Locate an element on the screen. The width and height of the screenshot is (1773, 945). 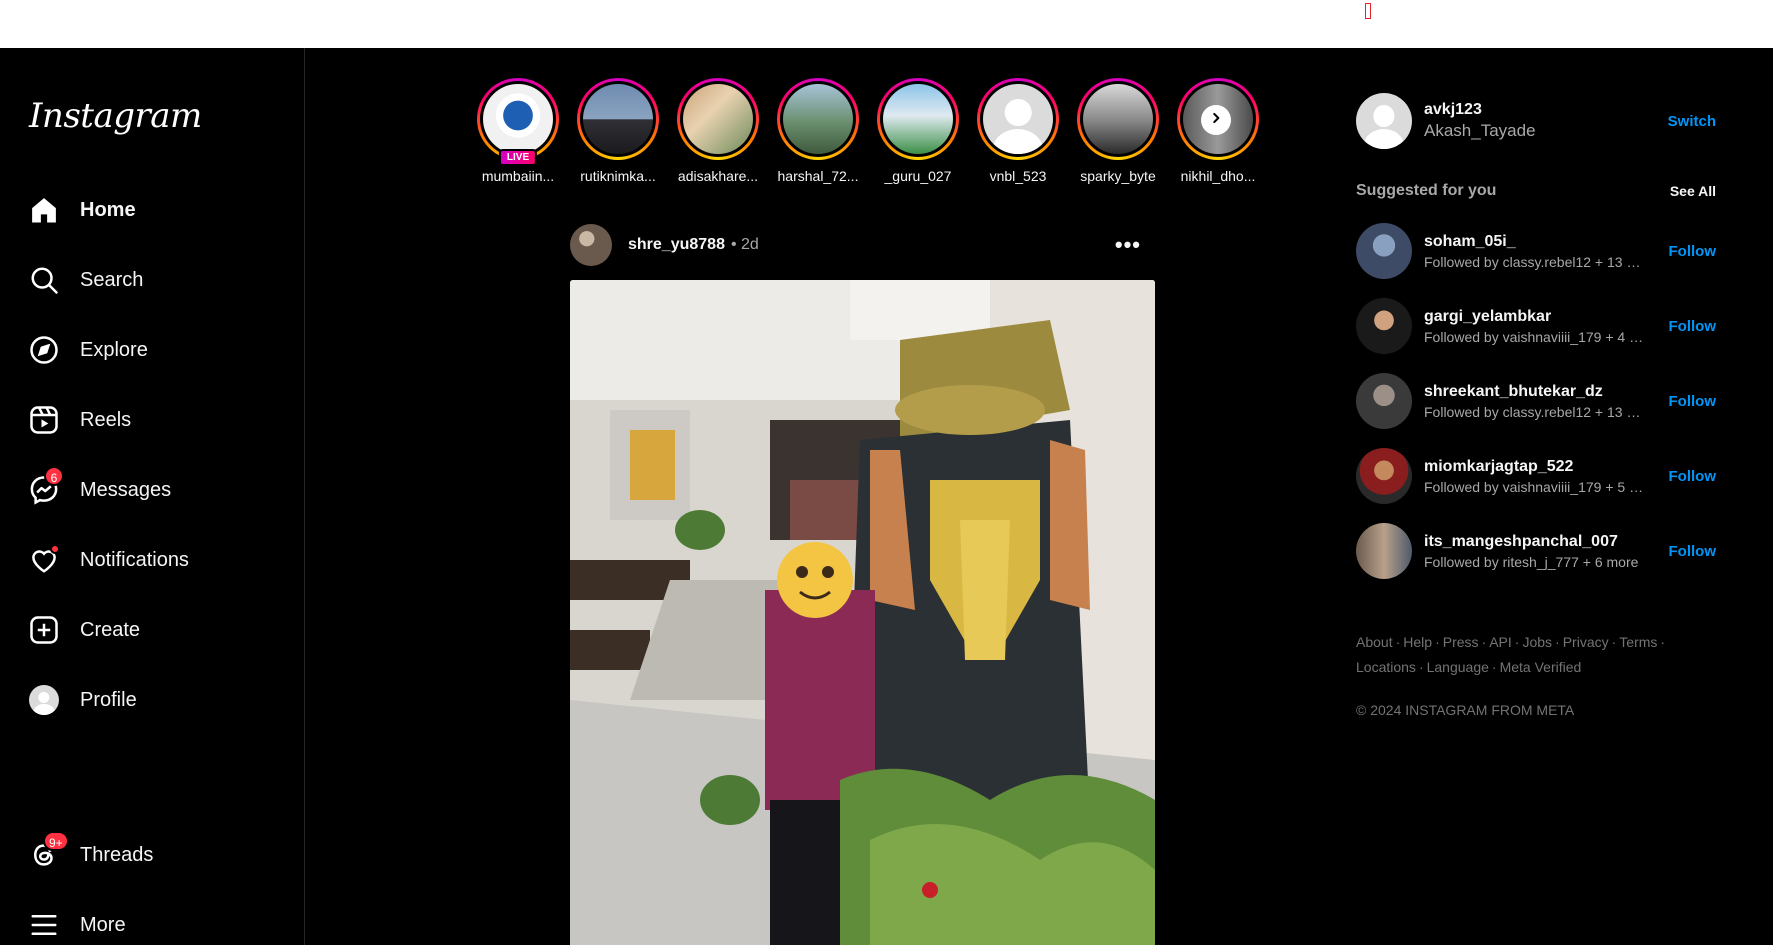
post-avatar is located at coordinates (591, 245).